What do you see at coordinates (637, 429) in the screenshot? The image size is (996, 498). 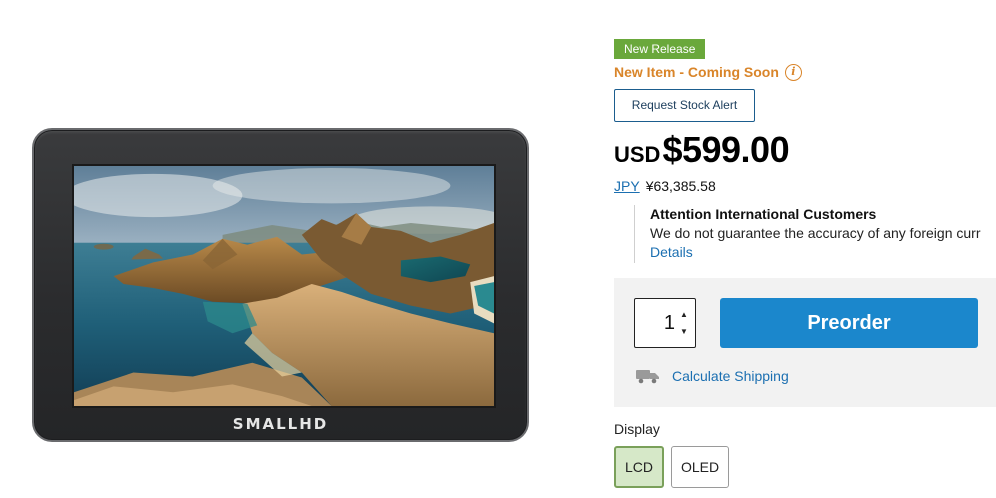 I see `display-option-label: Display` at bounding box center [637, 429].